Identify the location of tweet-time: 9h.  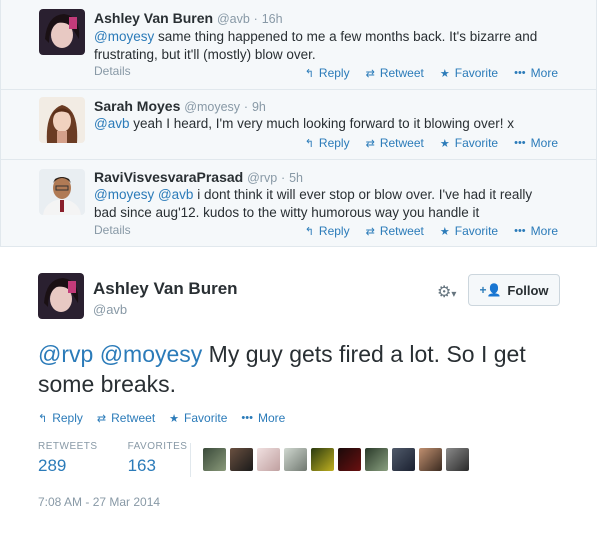
(259, 107).